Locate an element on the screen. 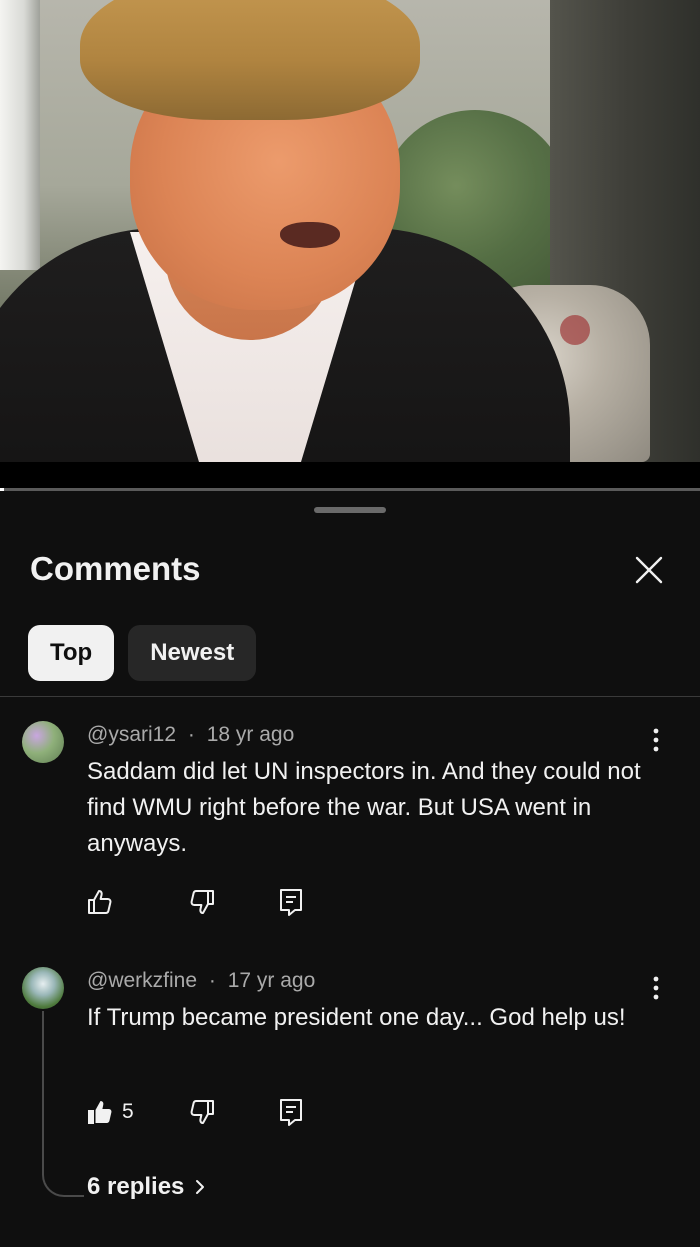 This screenshot has width=700, height=1247. tab-newest: Newest is located at coordinates (192, 653).